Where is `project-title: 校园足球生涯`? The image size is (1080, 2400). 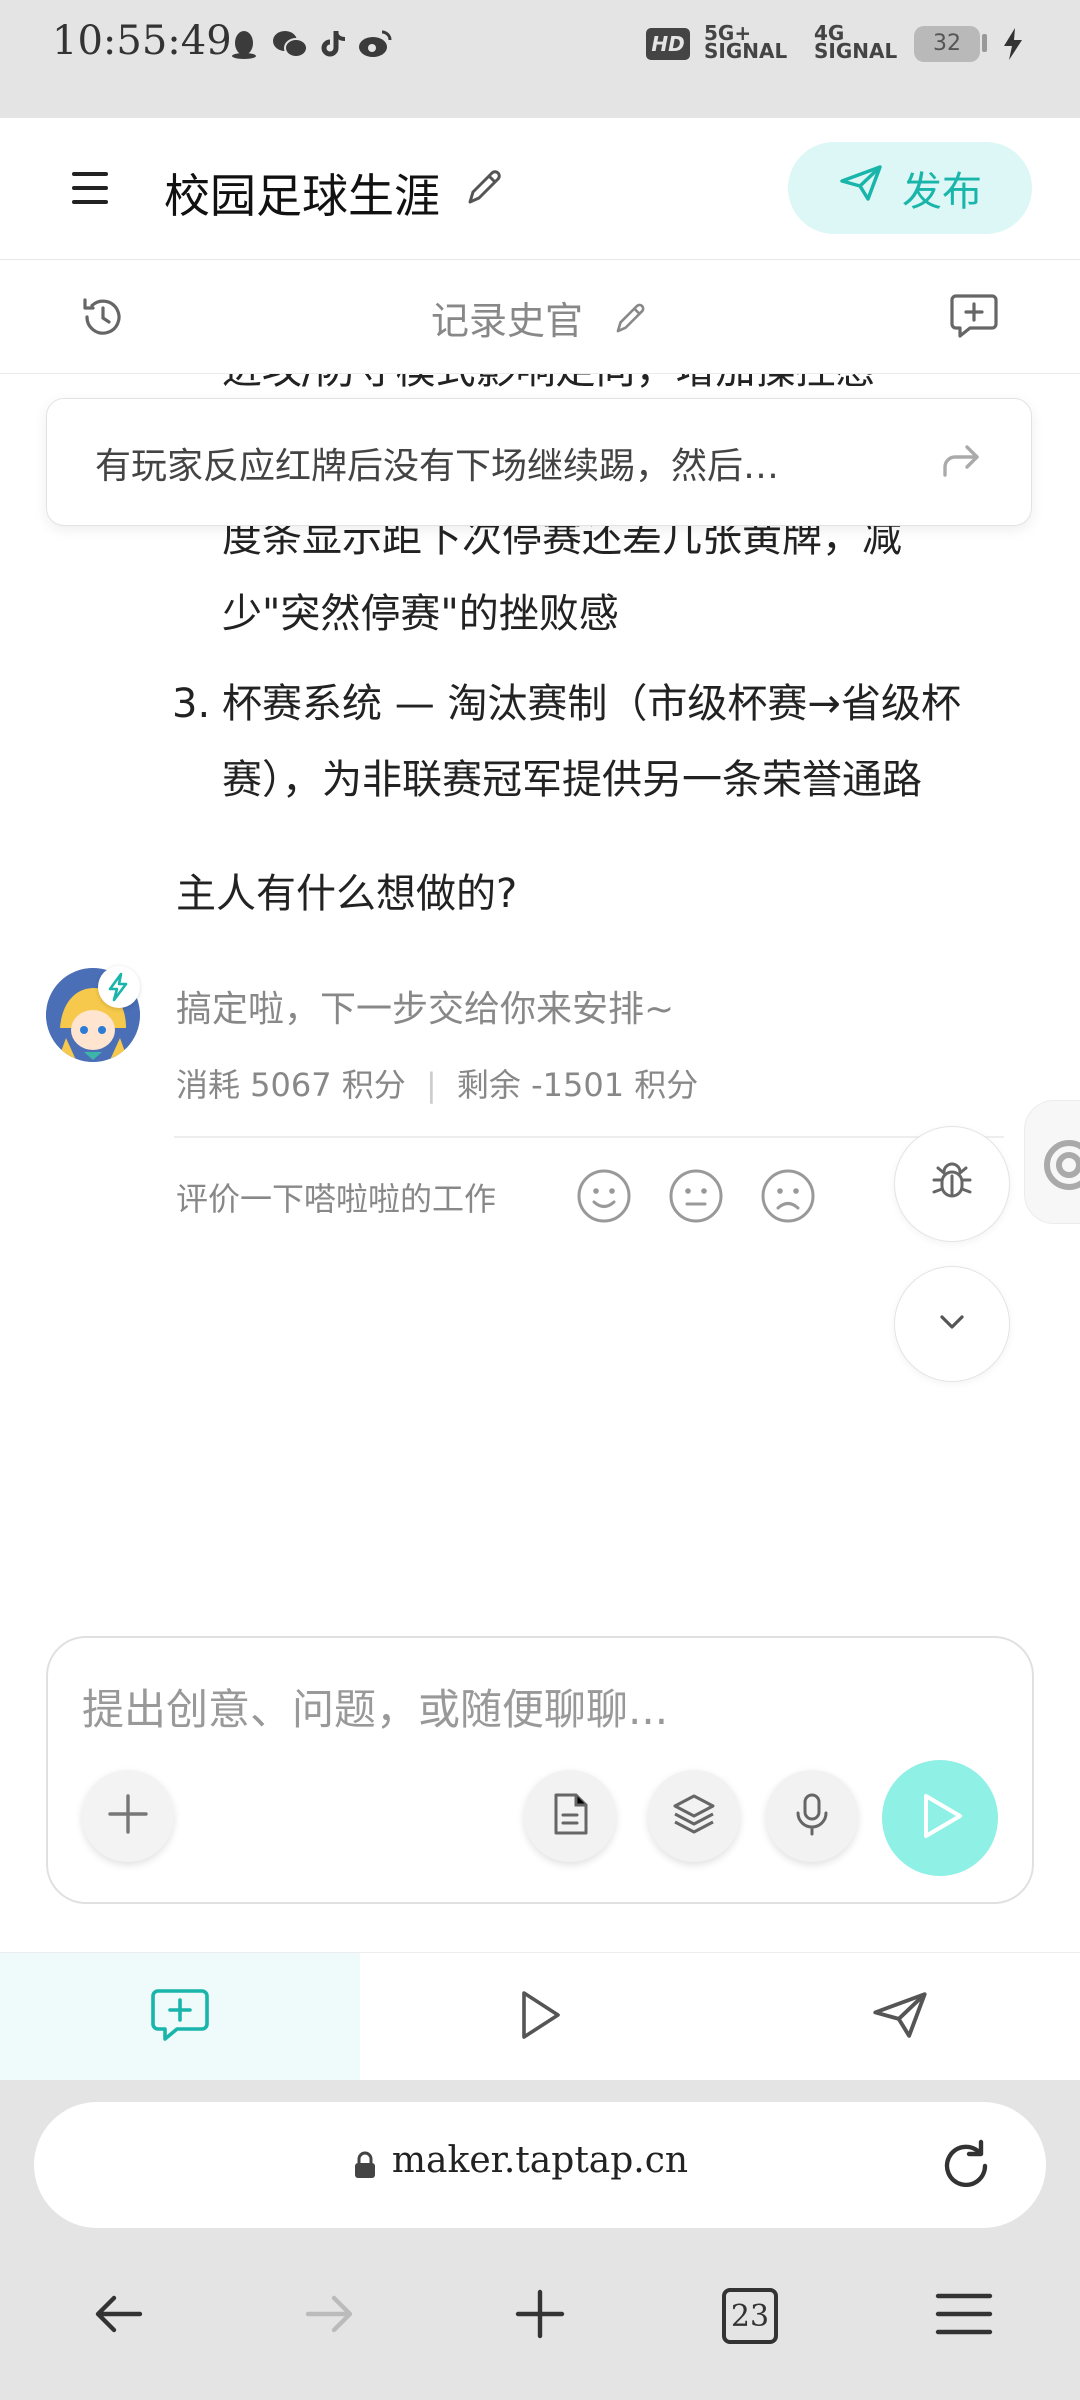
project-title: 校园足球生涯 is located at coordinates (302, 196).